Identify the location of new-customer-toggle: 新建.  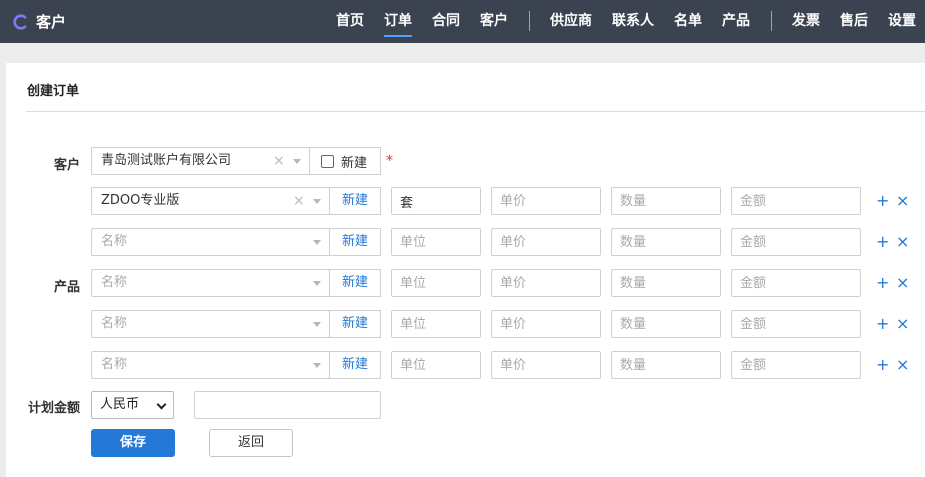
(345, 161).